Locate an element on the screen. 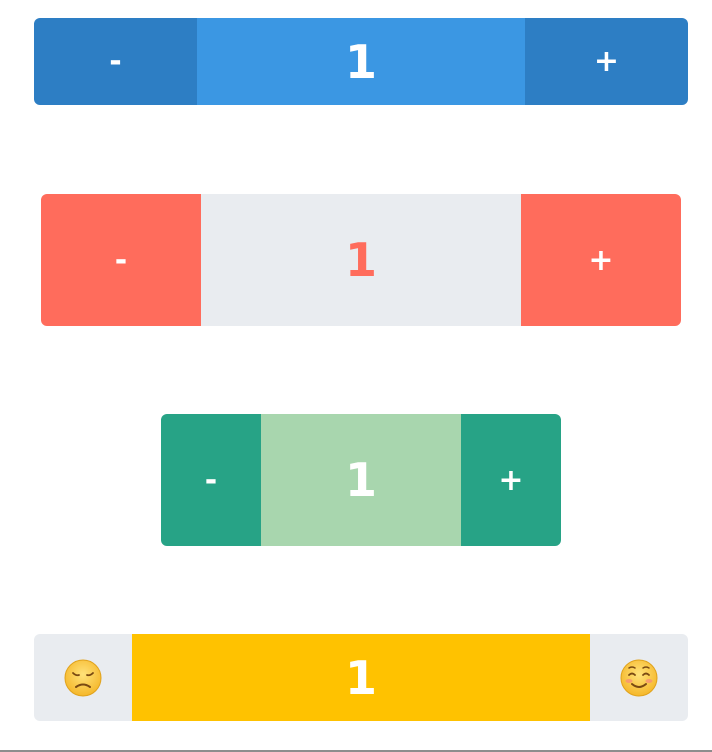 Image resolution: width=712 pixels, height=752 pixels. smiling-face-icon is located at coordinates (639, 677).